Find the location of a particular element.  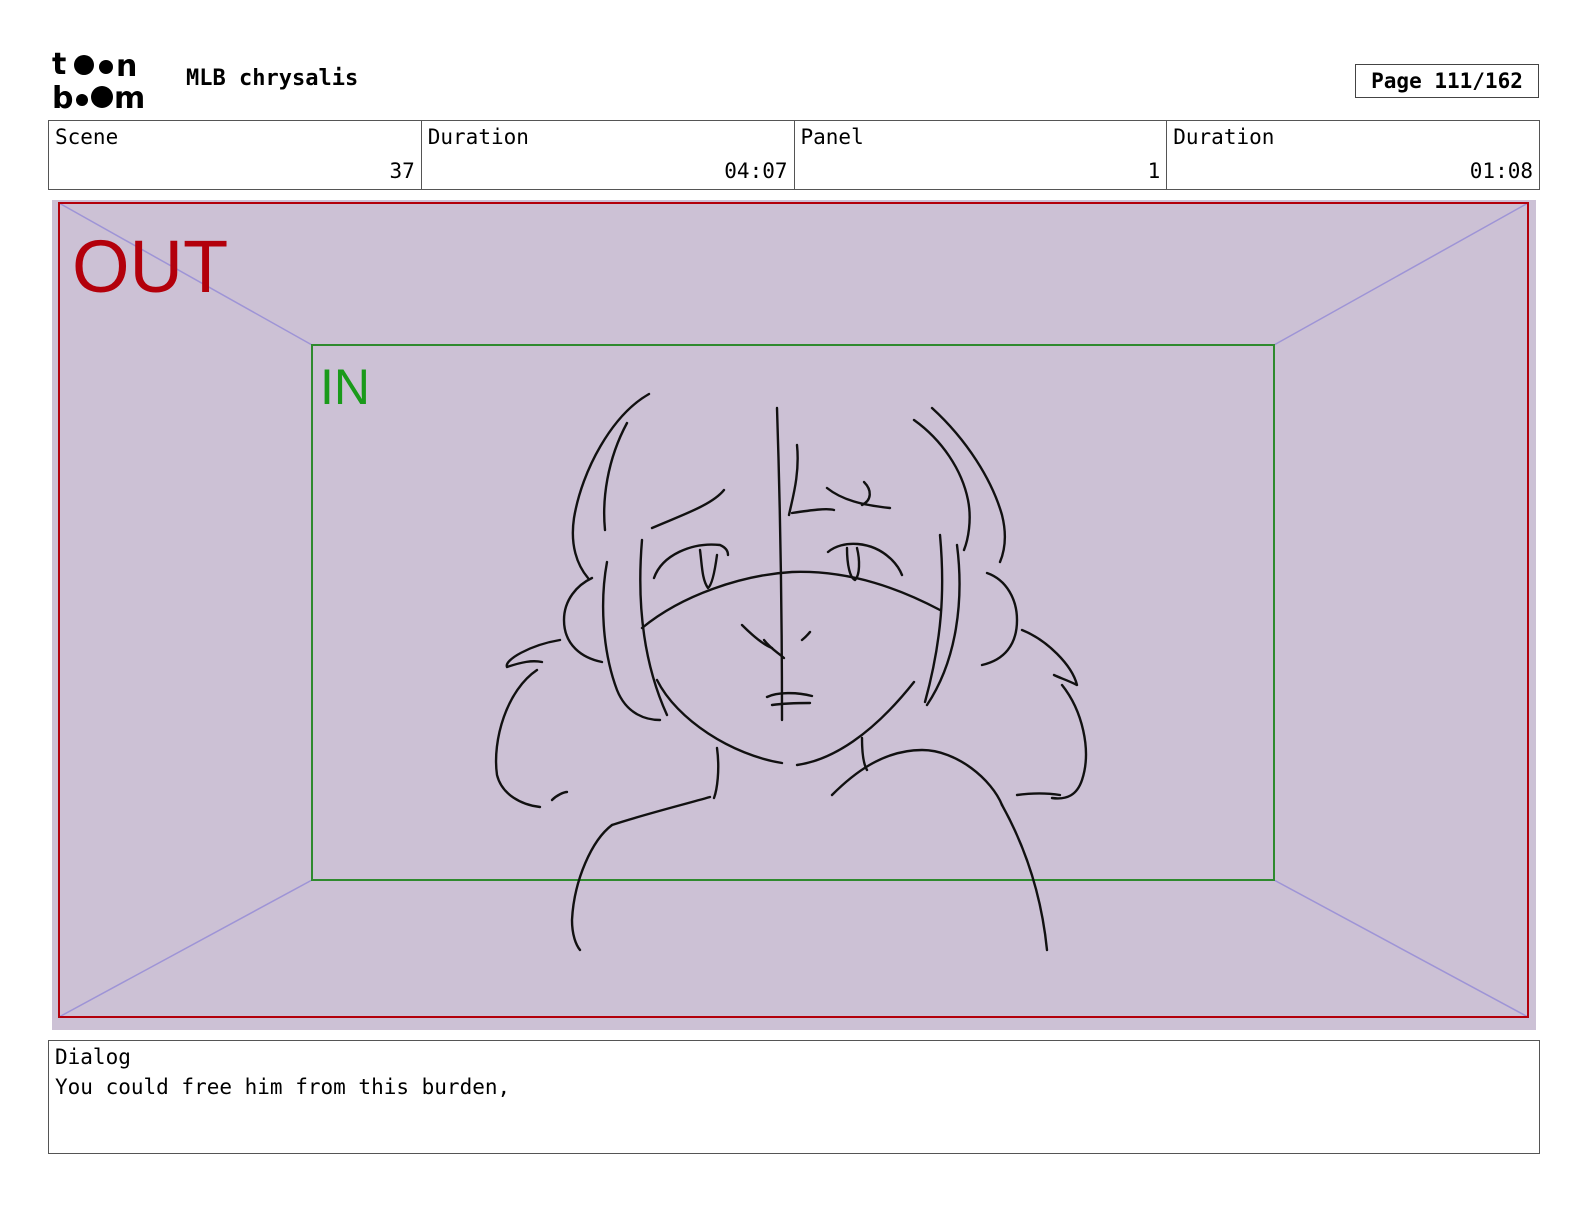

panel-label: Panel is located at coordinates (832, 137).